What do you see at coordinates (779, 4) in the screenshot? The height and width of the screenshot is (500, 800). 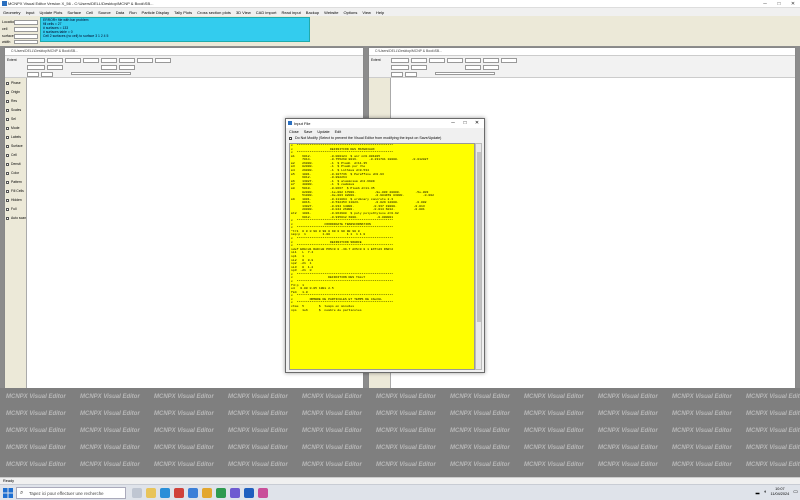 I see `maximize-button: □` at bounding box center [779, 4].